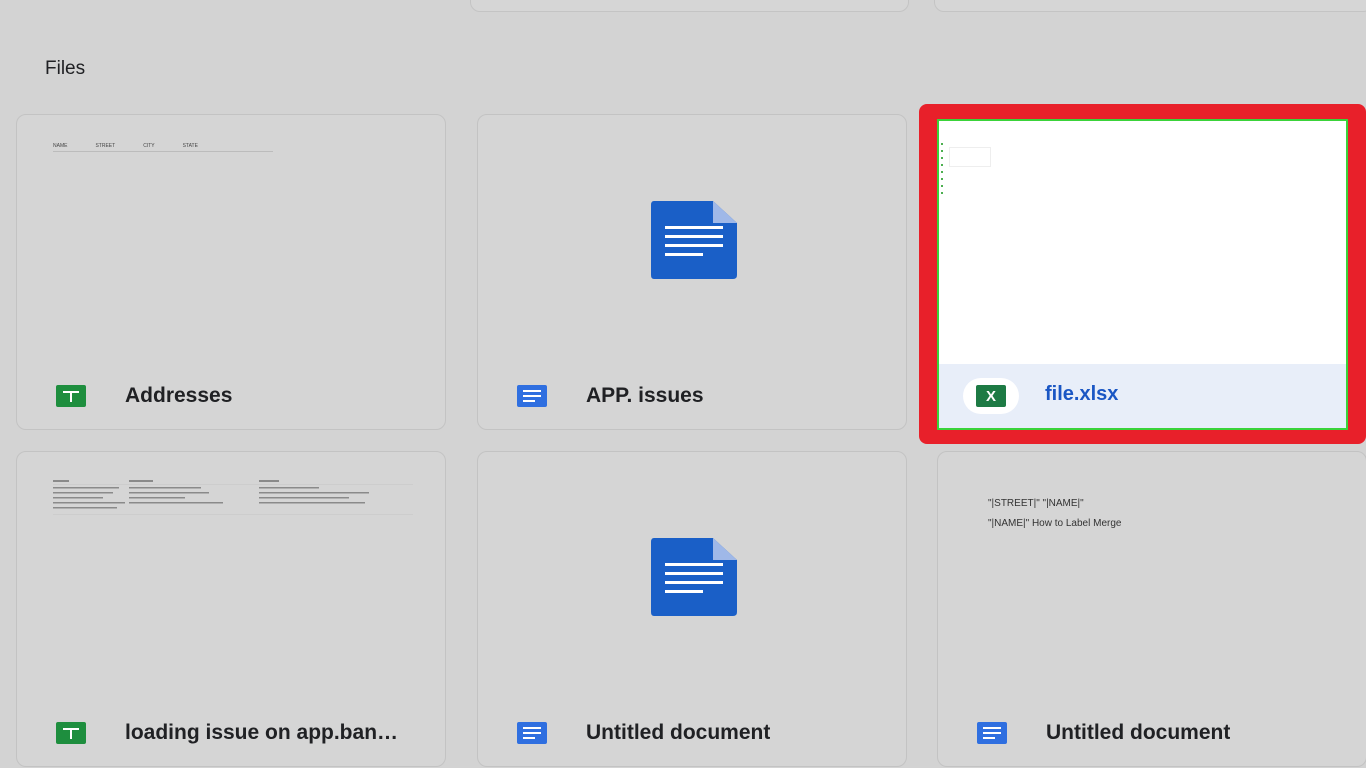 The image size is (1366, 768). I want to click on file-card-addresses: NAME STREET CITY STATE Addresses, so click(231, 272).